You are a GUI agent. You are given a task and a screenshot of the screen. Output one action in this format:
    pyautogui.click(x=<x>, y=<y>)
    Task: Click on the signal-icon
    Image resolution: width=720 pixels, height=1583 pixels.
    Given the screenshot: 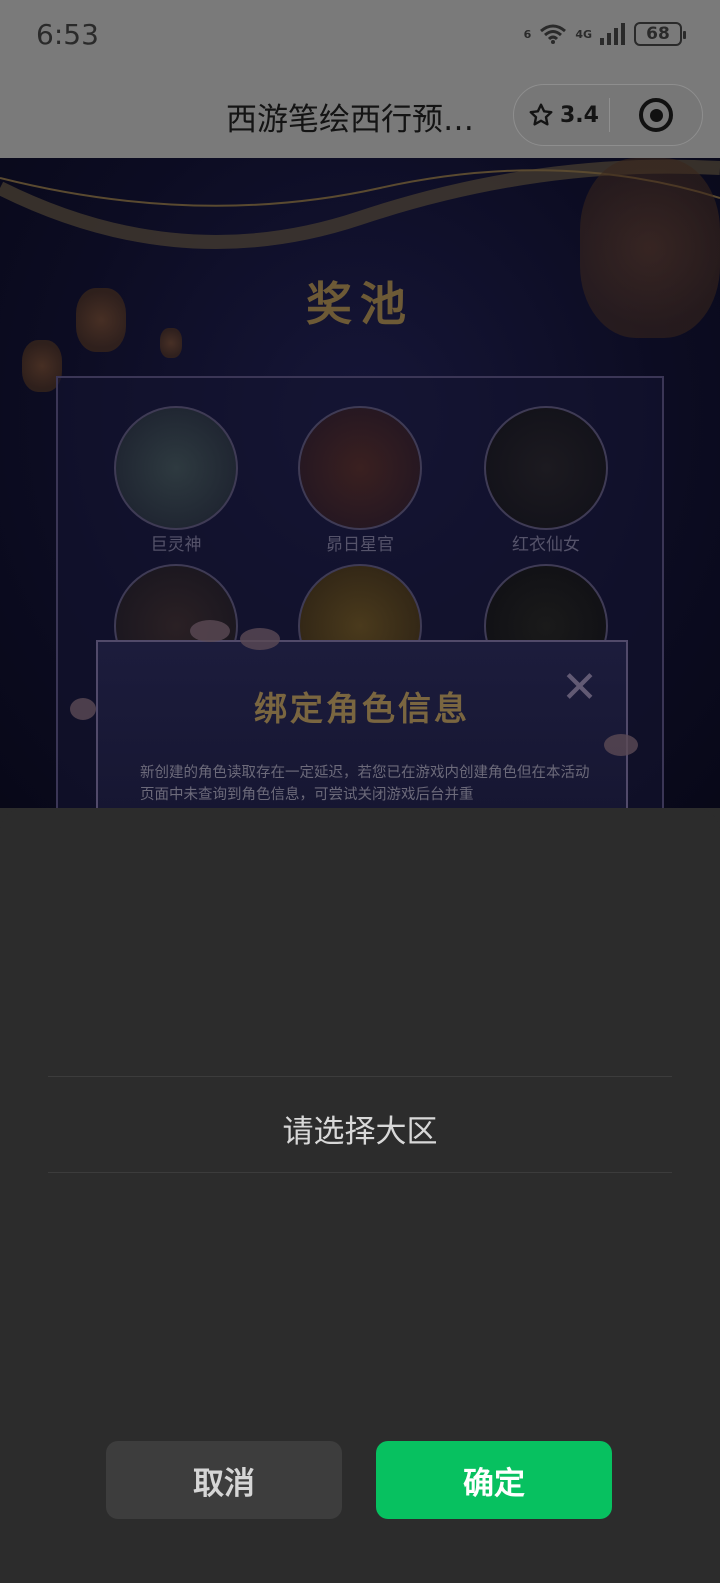 What is the action you would take?
    pyautogui.click(x=612, y=34)
    